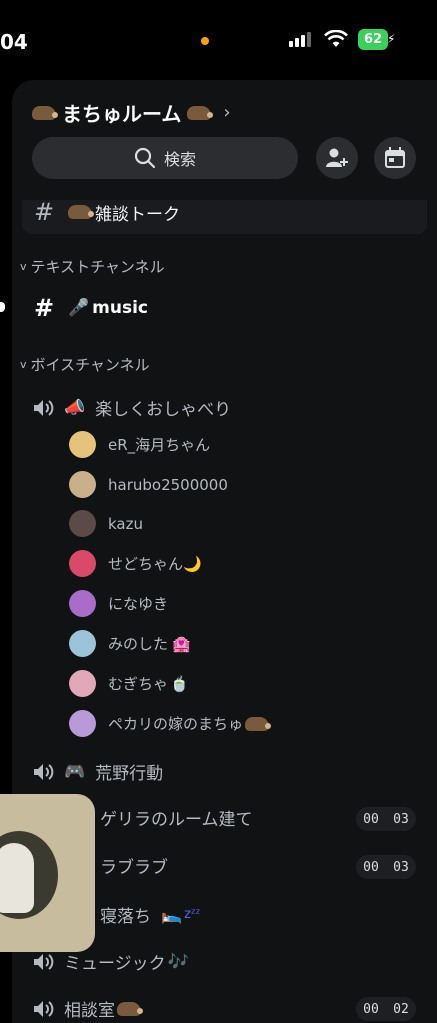 The image size is (437, 1023). Describe the element at coordinates (336, 38) in the screenshot. I see `wifi-icon` at that location.